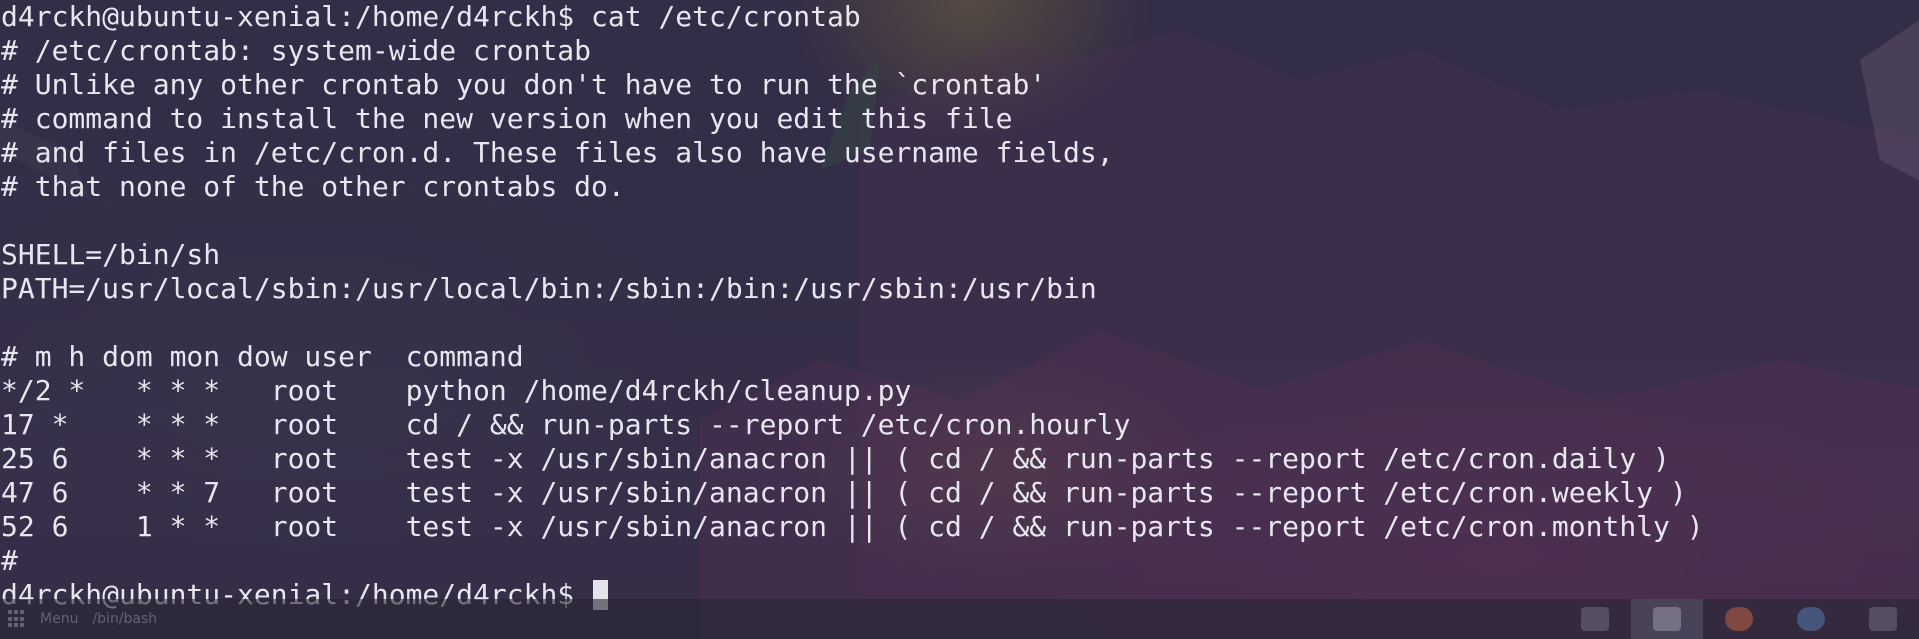  I want to click on chromium-icon, so click(1811, 619).